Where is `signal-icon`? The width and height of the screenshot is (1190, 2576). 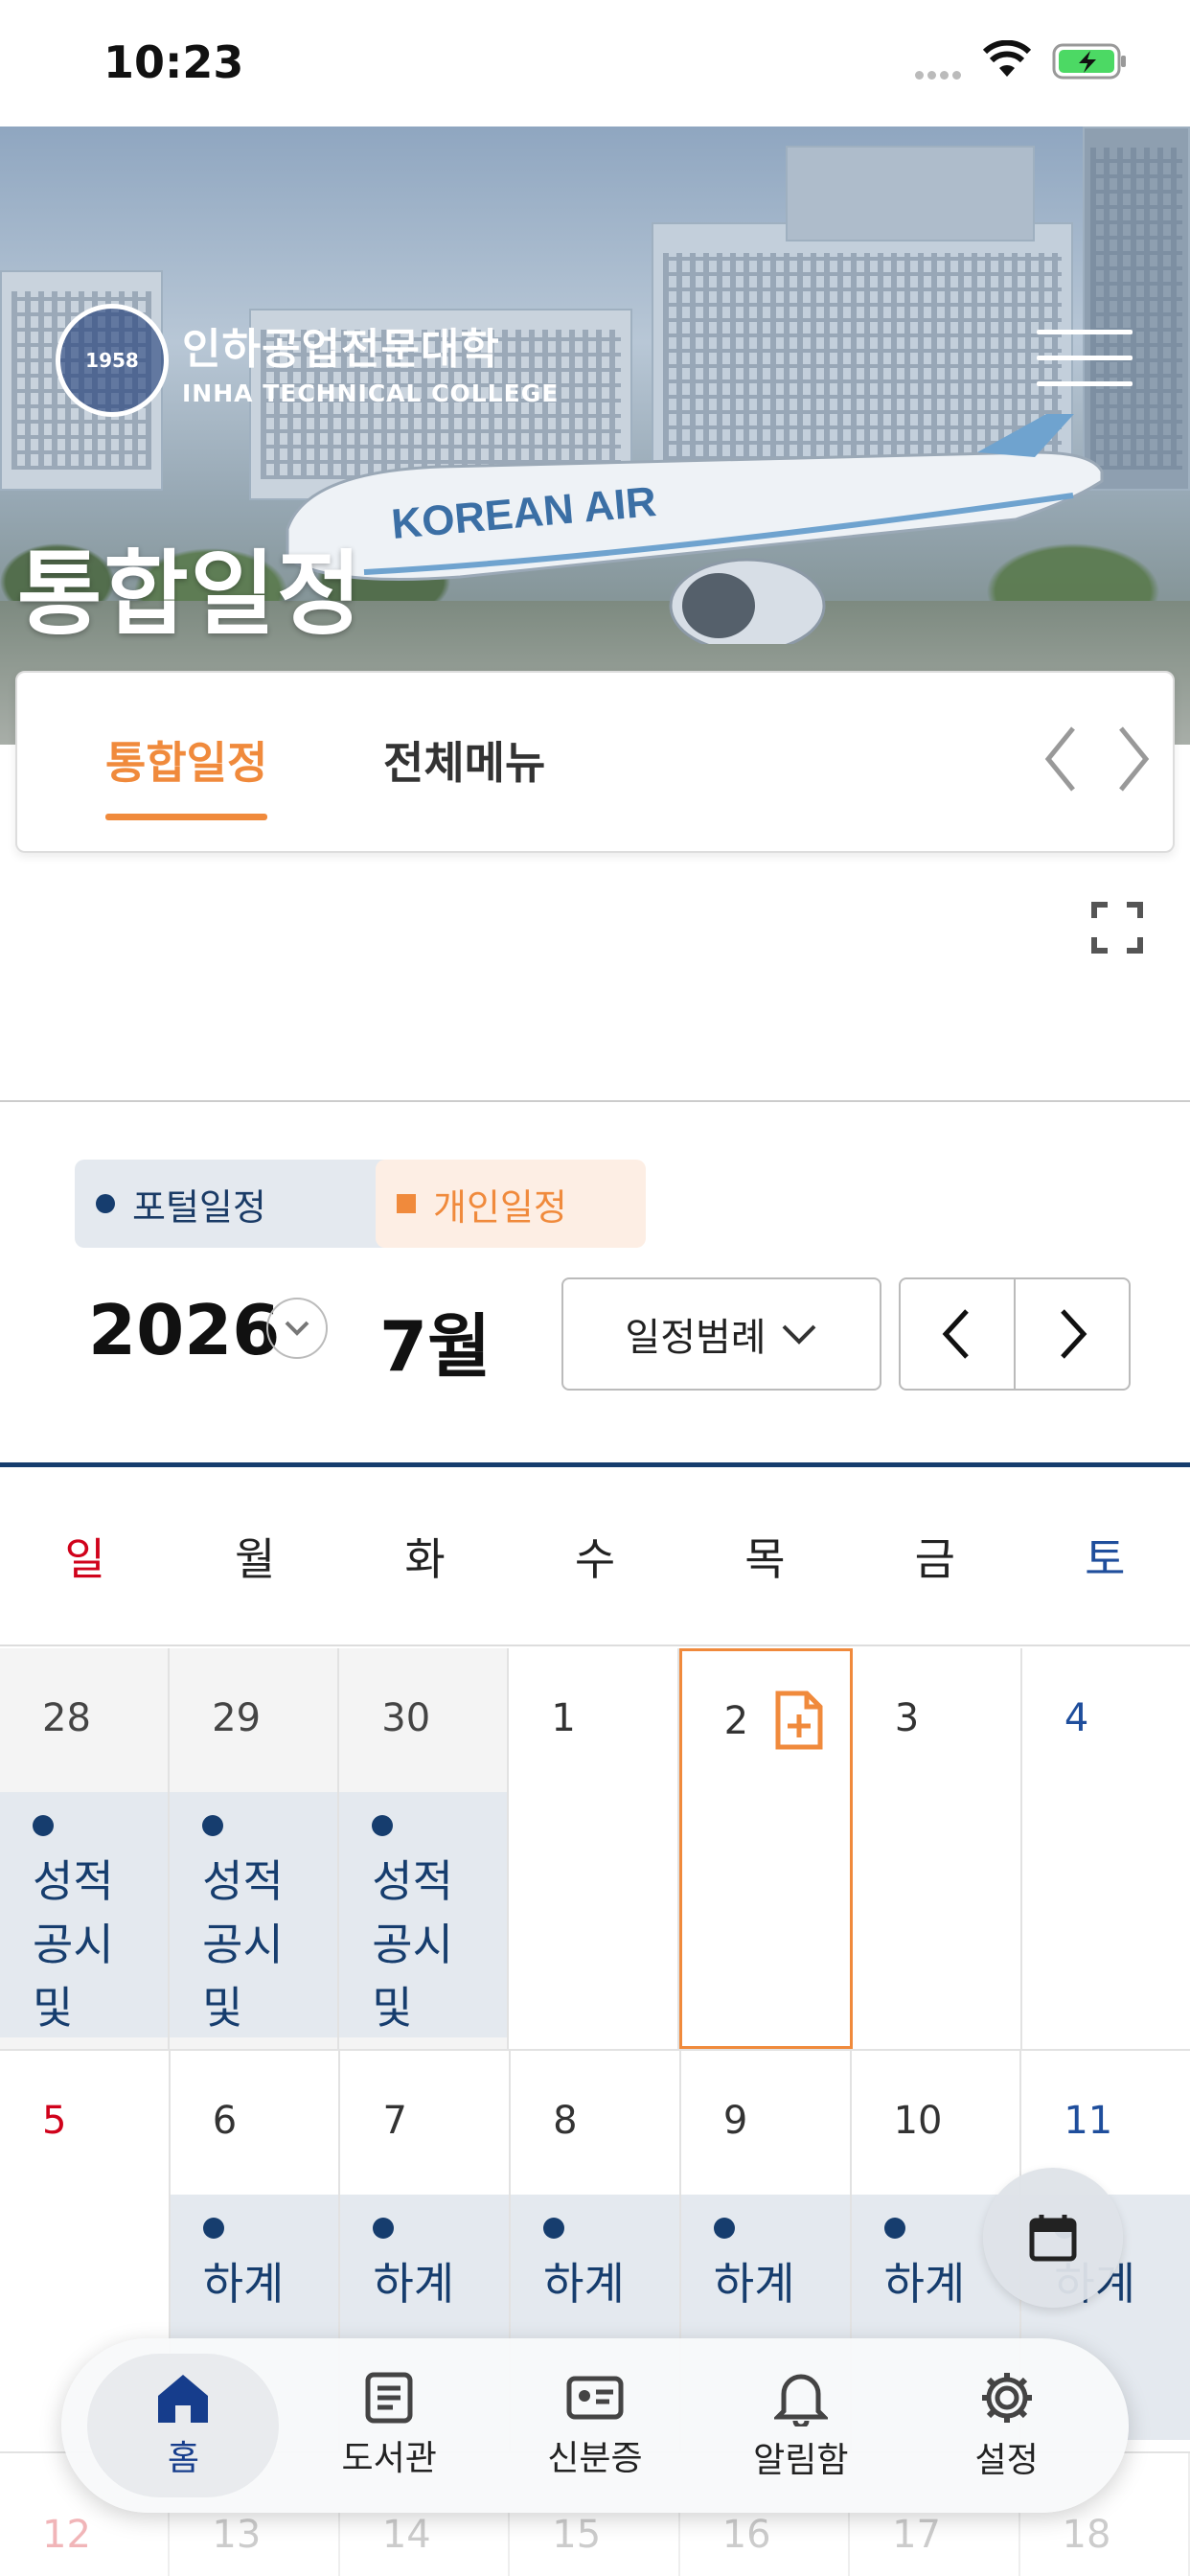
signal-icon is located at coordinates (940, 74).